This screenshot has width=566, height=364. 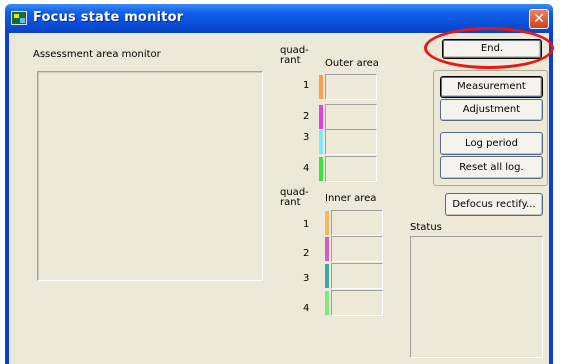 What do you see at coordinates (357, 249) in the screenshot?
I see `inner-quadrant-2-value` at bounding box center [357, 249].